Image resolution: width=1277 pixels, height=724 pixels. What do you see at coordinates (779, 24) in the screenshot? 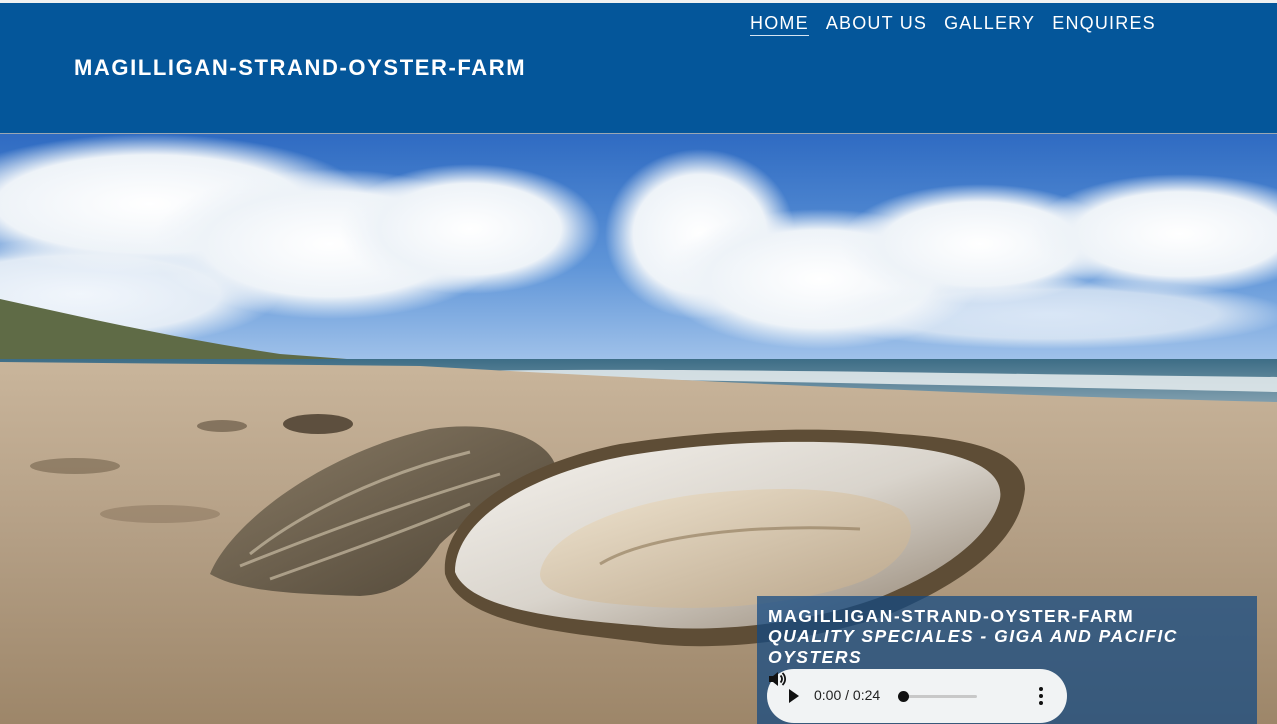
I see `nav-home: HOME` at bounding box center [779, 24].